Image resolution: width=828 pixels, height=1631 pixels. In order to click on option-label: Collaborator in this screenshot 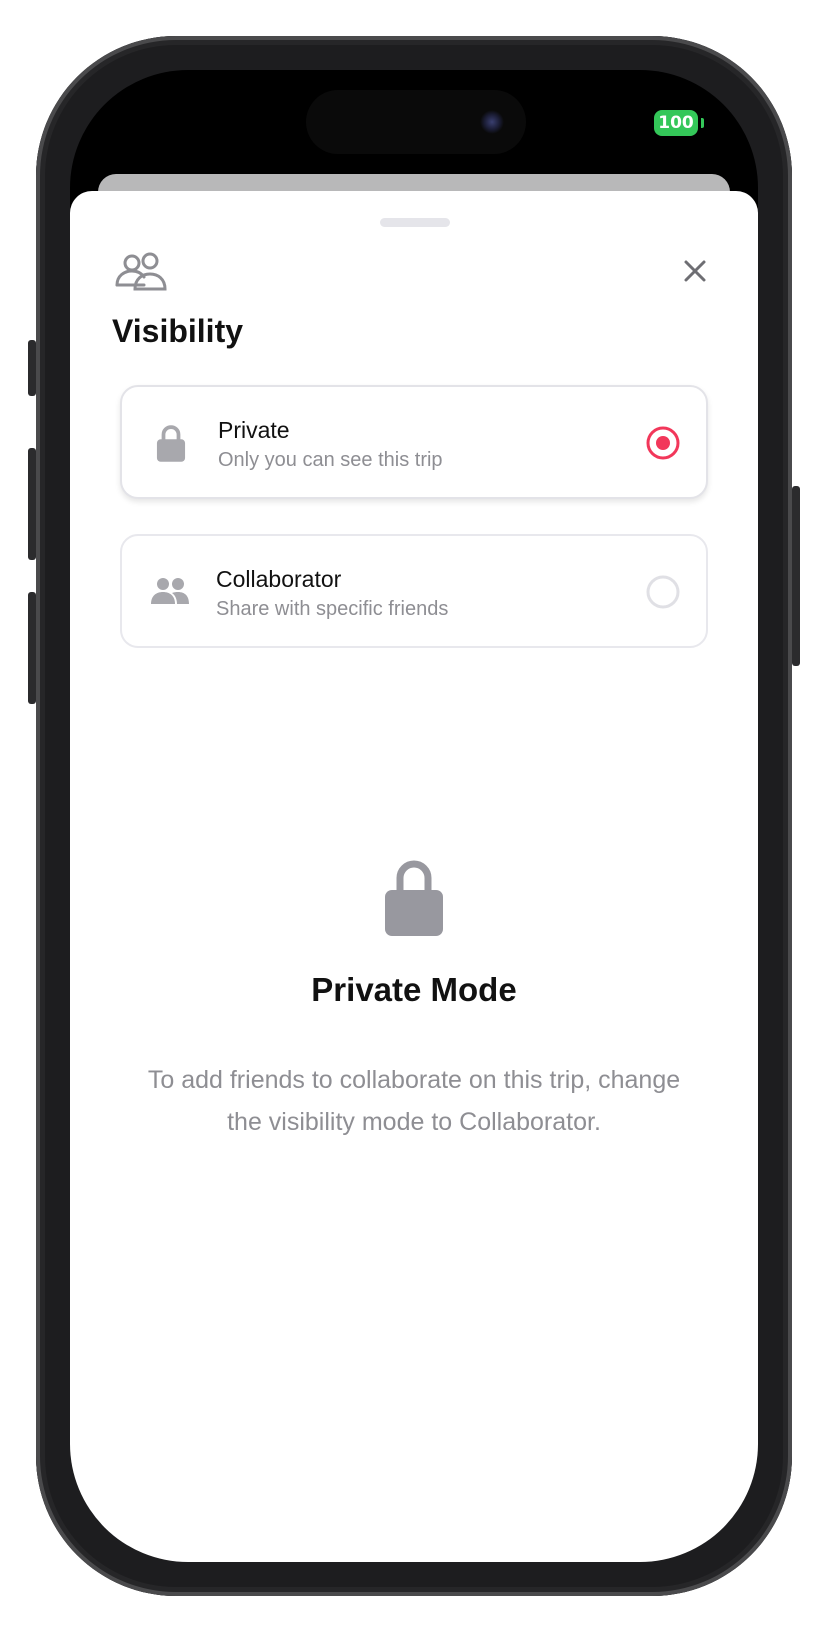, I will do `click(279, 579)`.